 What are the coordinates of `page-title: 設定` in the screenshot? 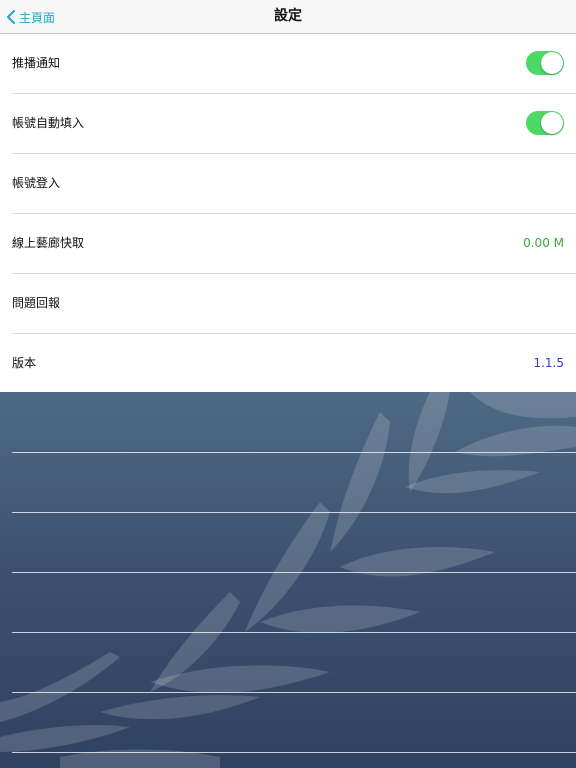 It's located at (288, 16).